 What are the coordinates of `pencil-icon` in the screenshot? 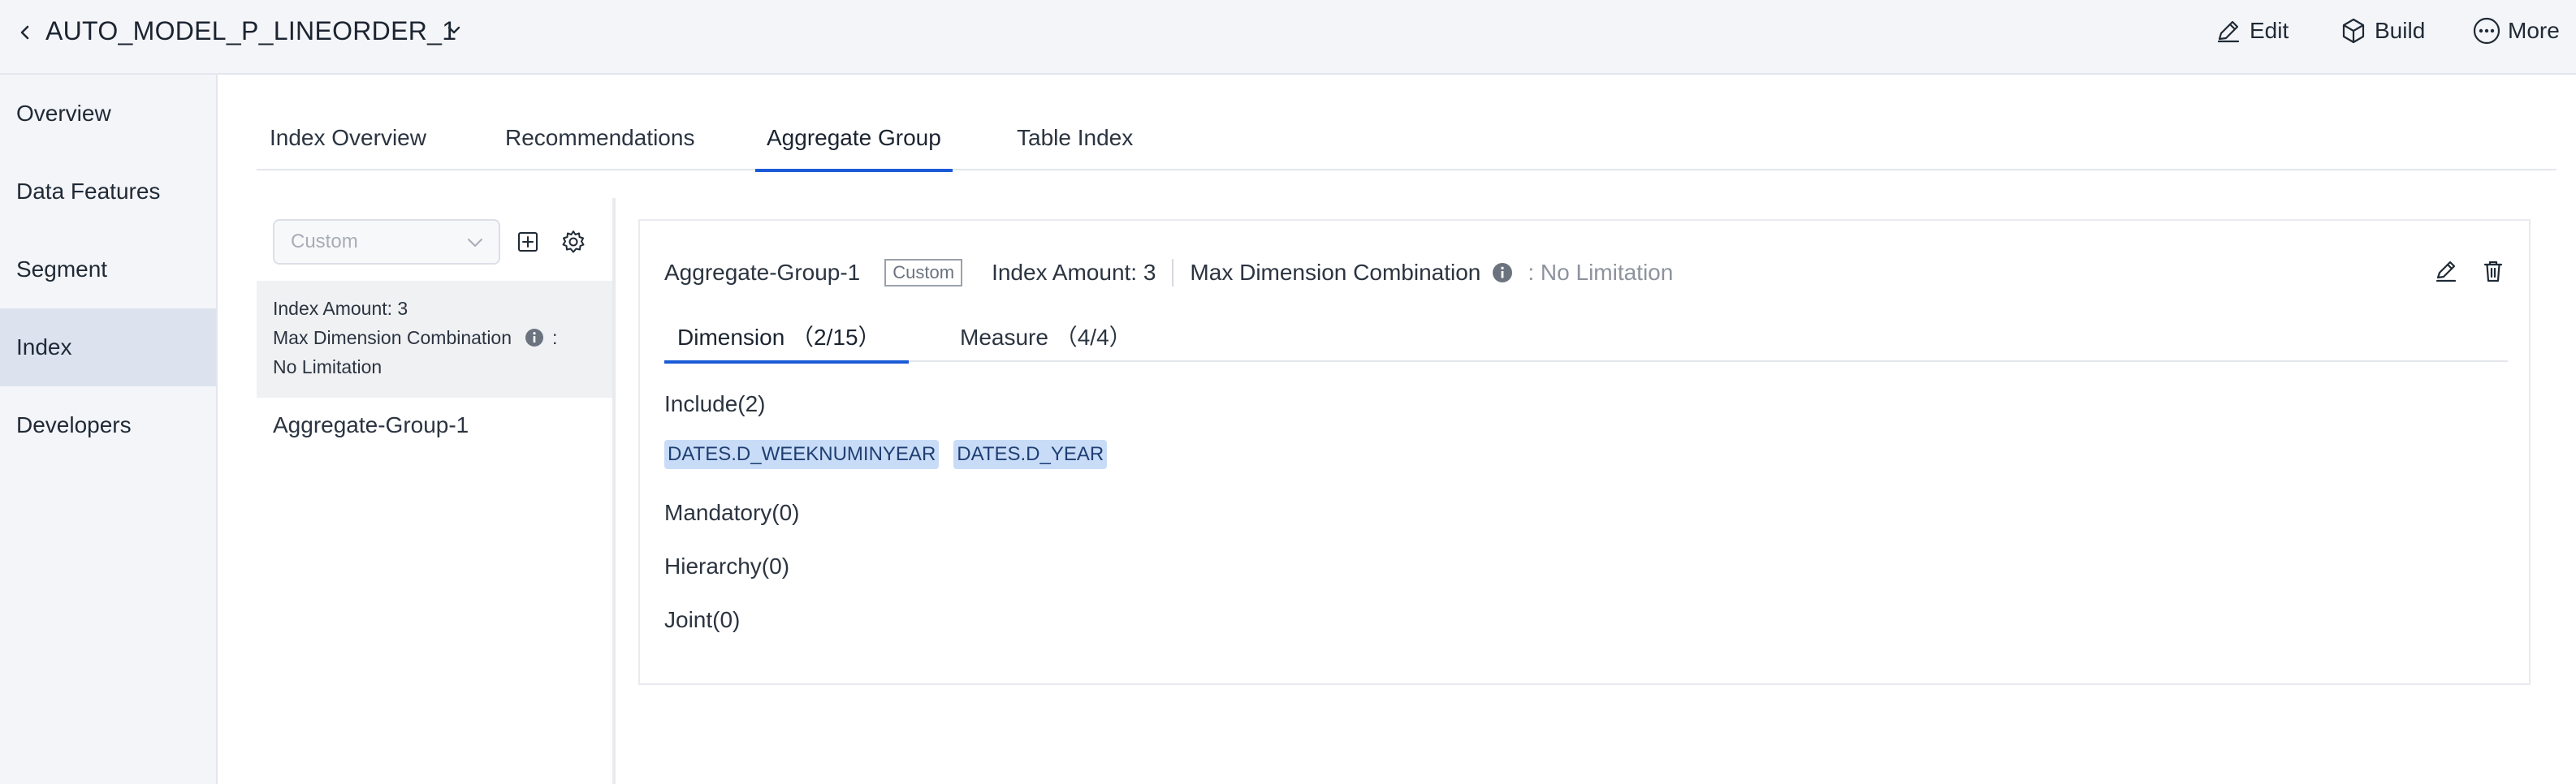 It's located at (2228, 32).